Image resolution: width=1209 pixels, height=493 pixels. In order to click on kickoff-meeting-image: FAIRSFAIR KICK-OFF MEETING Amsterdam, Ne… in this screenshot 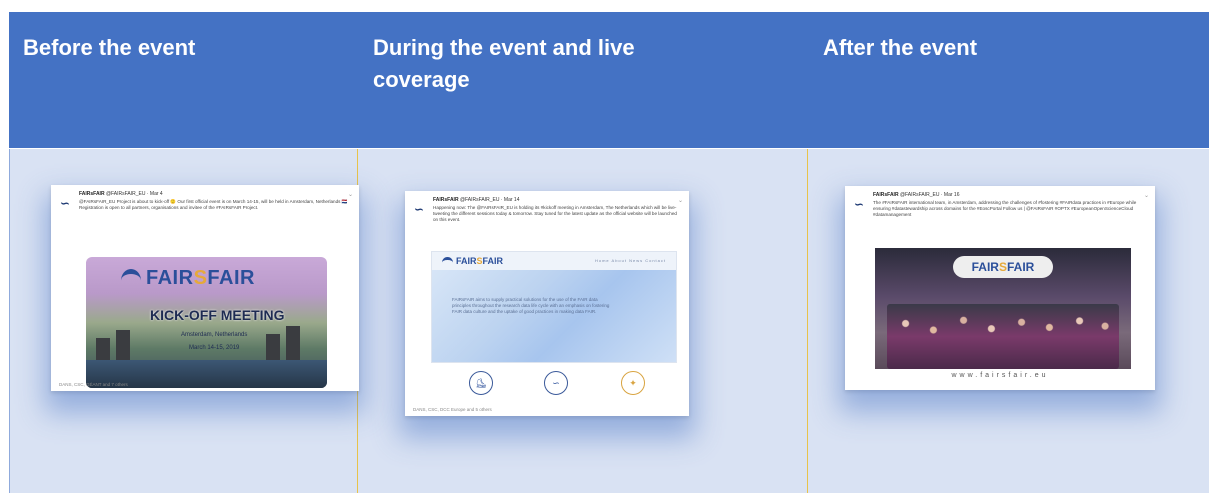, I will do `click(206, 322)`.